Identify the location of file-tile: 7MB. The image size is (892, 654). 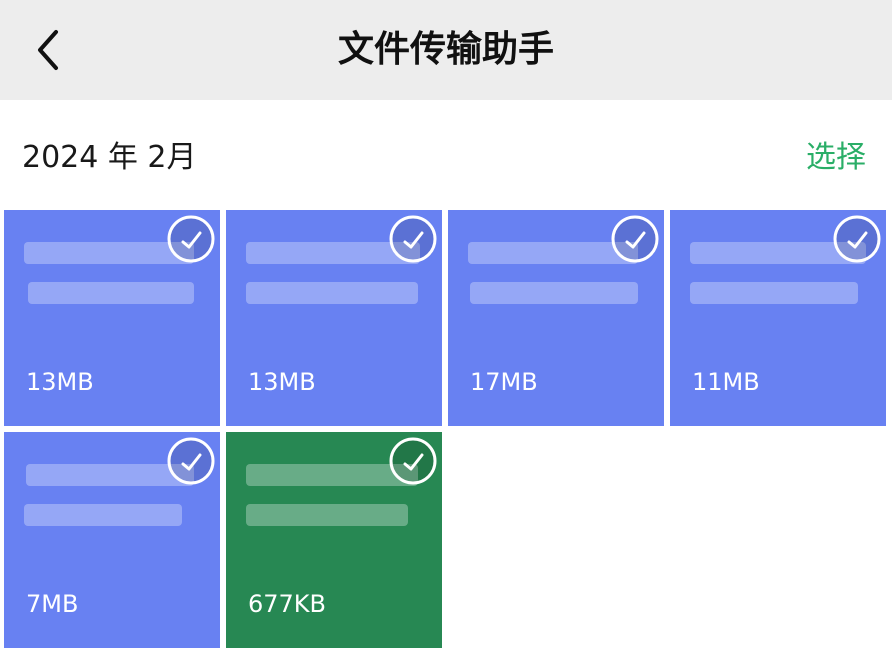
(112, 540).